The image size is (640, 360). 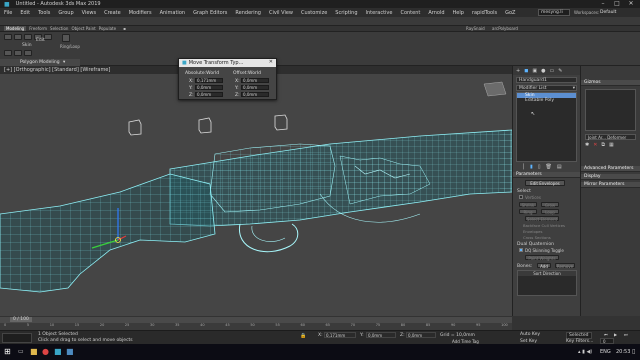 I want to click on advanced-parameters-rollout: Advanced Parameters, so click(x=610, y=169).